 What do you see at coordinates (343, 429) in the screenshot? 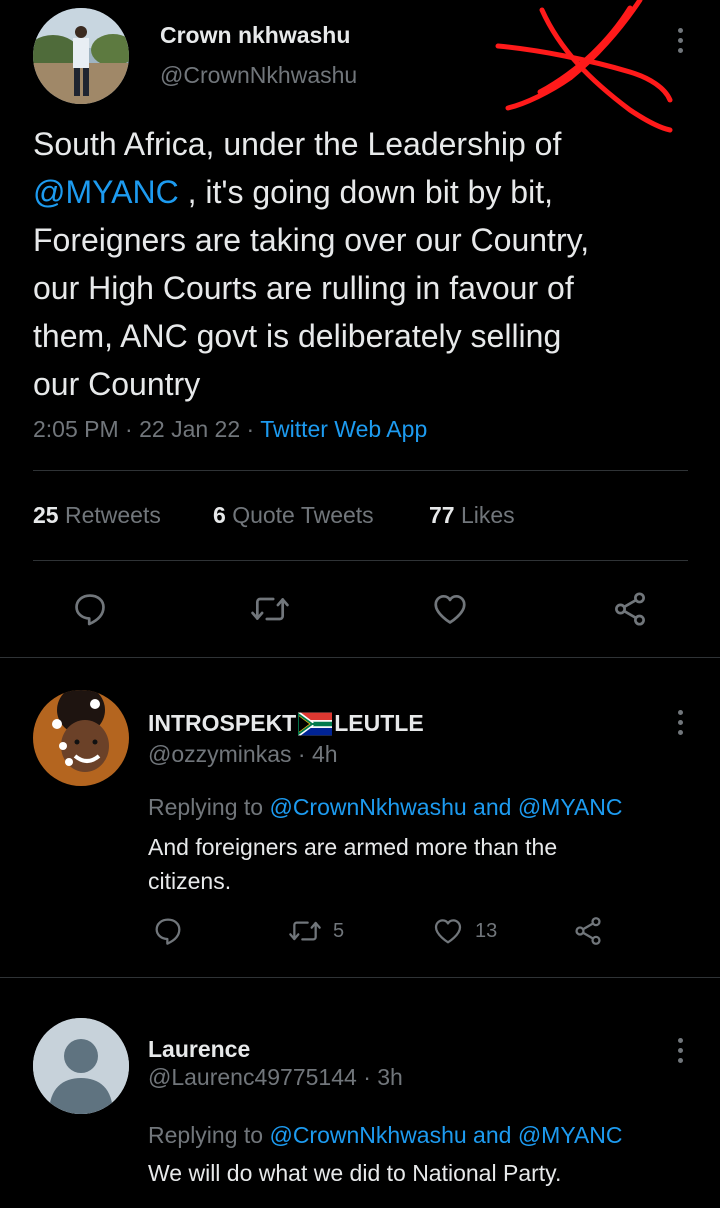
I see `tweet-source-link: Twitter Web App` at bounding box center [343, 429].